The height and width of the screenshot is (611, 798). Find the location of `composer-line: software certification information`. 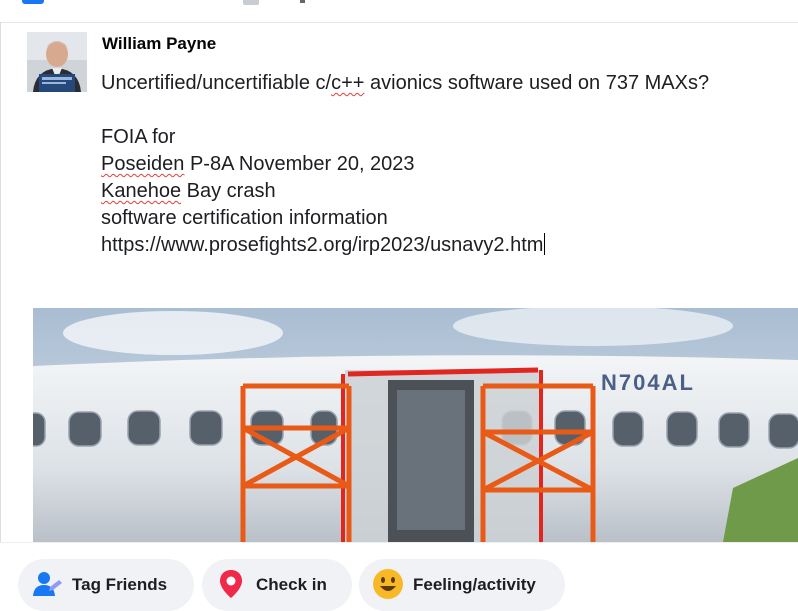

composer-line: software certification information is located at coordinates (244, 218).